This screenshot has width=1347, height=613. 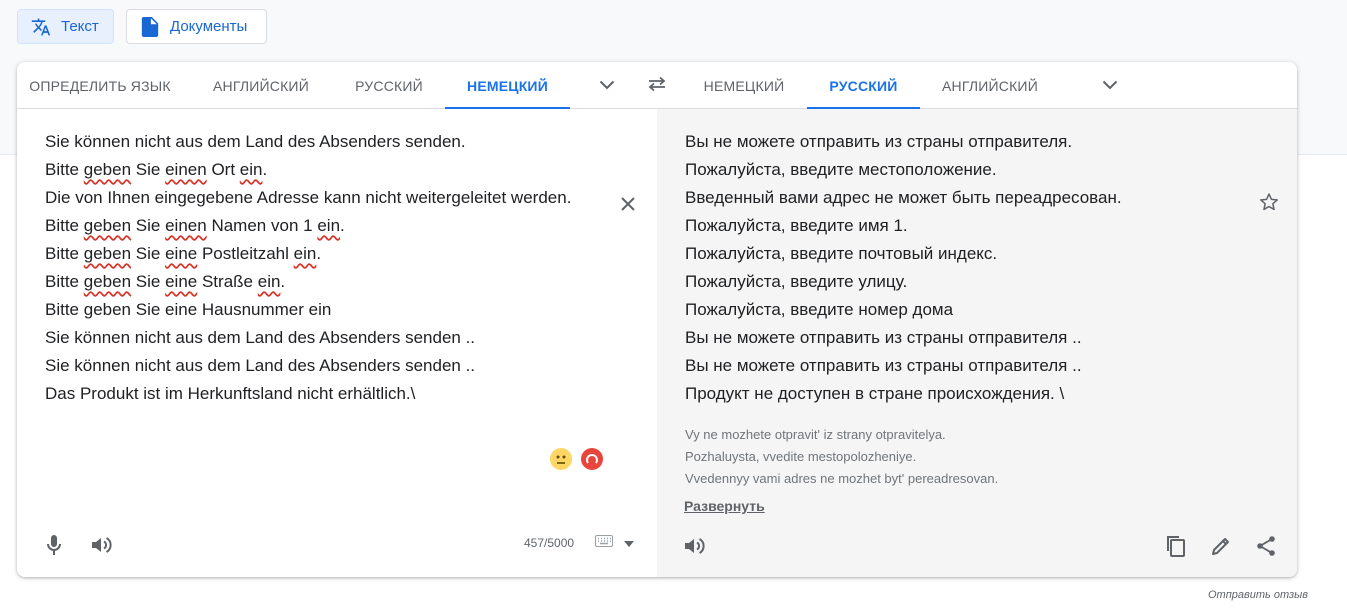 I want to click on star-icon, so click(x=1269, y=204).